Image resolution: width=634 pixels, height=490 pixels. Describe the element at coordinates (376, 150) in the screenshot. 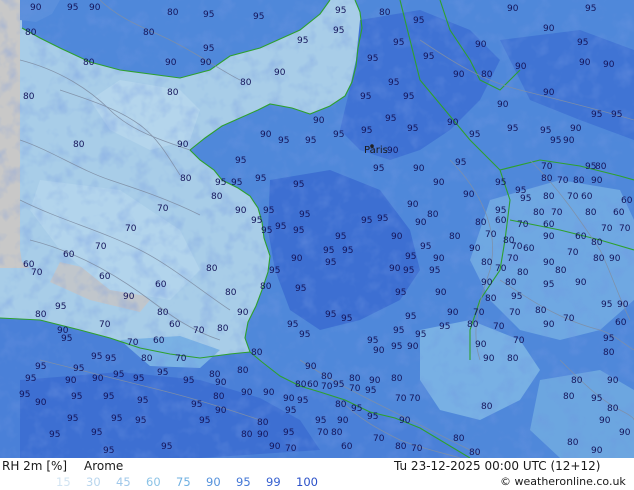

I see `city-label-paris: Paris` at that location.